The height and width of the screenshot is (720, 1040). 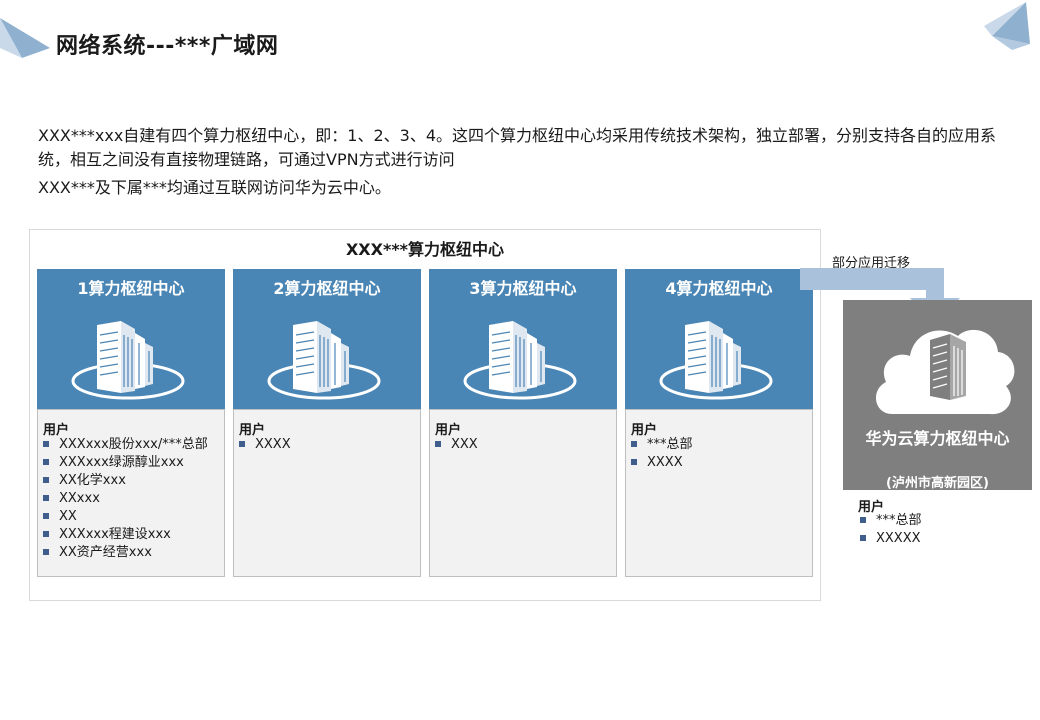 I want to click on hub-1-header: 1算力枢纽中心, so click(x=131, y=339).